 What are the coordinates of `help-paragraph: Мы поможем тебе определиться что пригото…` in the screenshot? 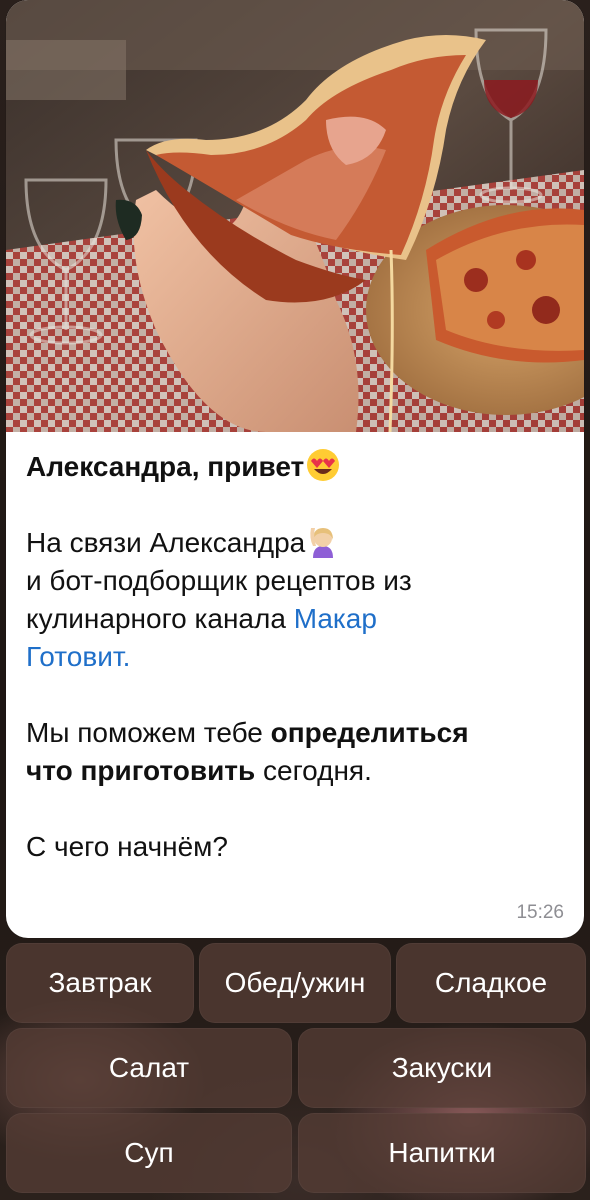 It's located at (247, 751).